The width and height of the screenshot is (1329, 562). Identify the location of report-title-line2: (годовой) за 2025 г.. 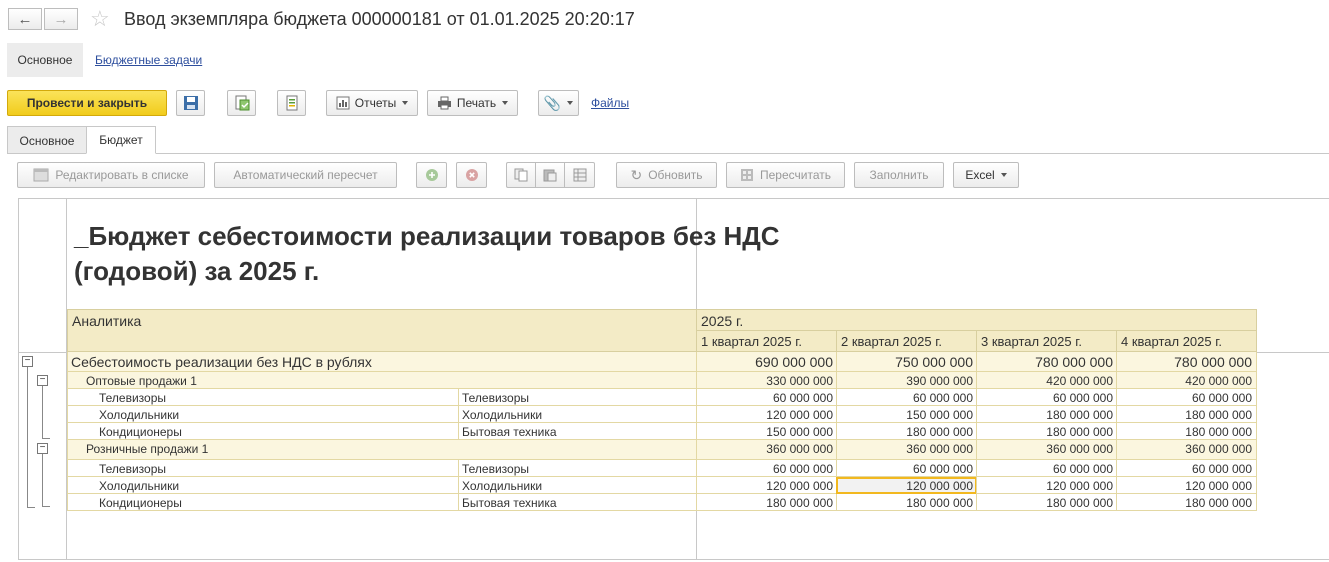
(197, 271).